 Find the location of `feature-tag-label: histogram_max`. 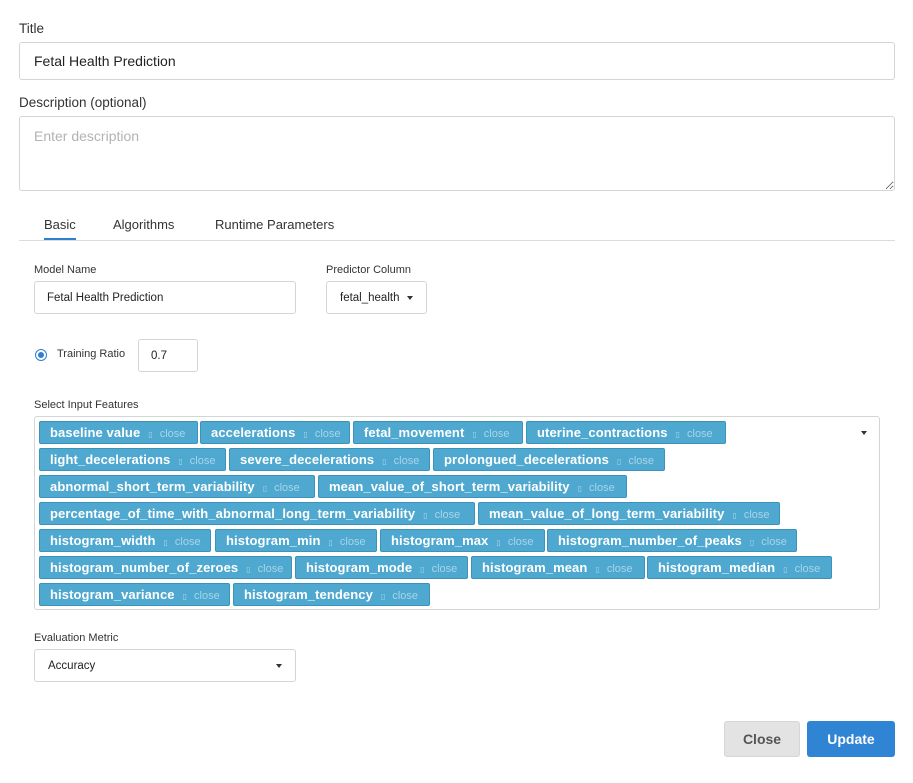

feature-tag-label: histogram_max is located at coordinates (440, 540).